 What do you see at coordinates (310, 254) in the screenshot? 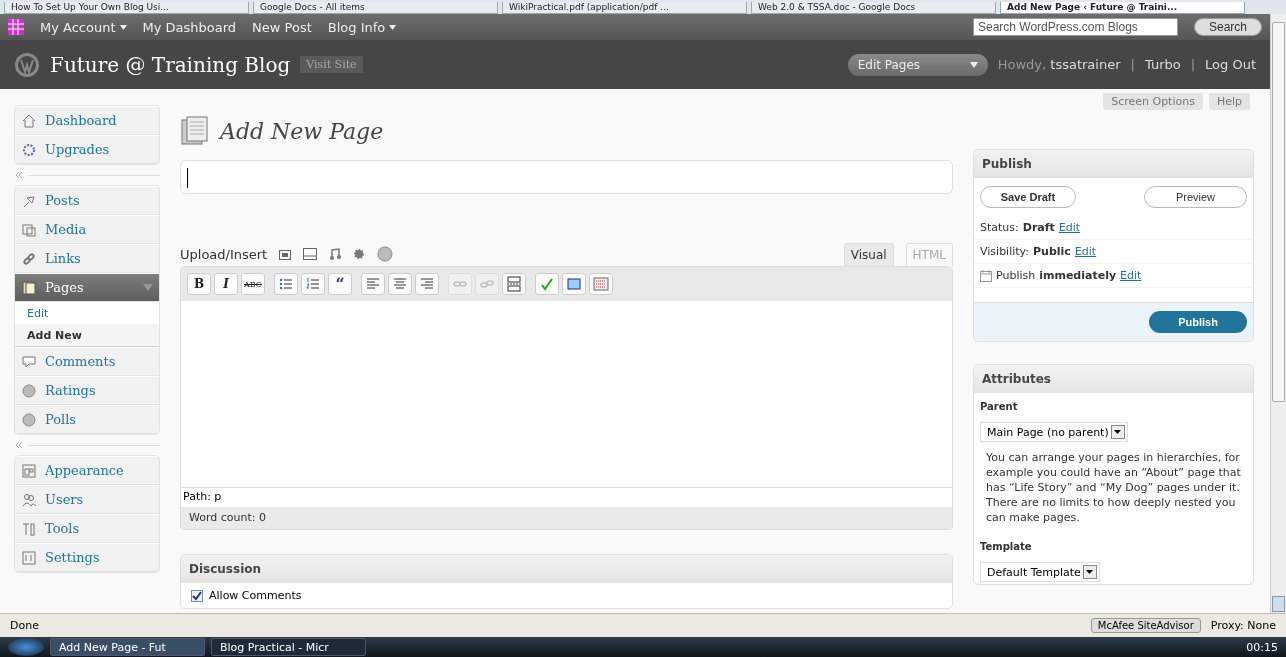
I see `video-icon` at bounding box center [310, 254].